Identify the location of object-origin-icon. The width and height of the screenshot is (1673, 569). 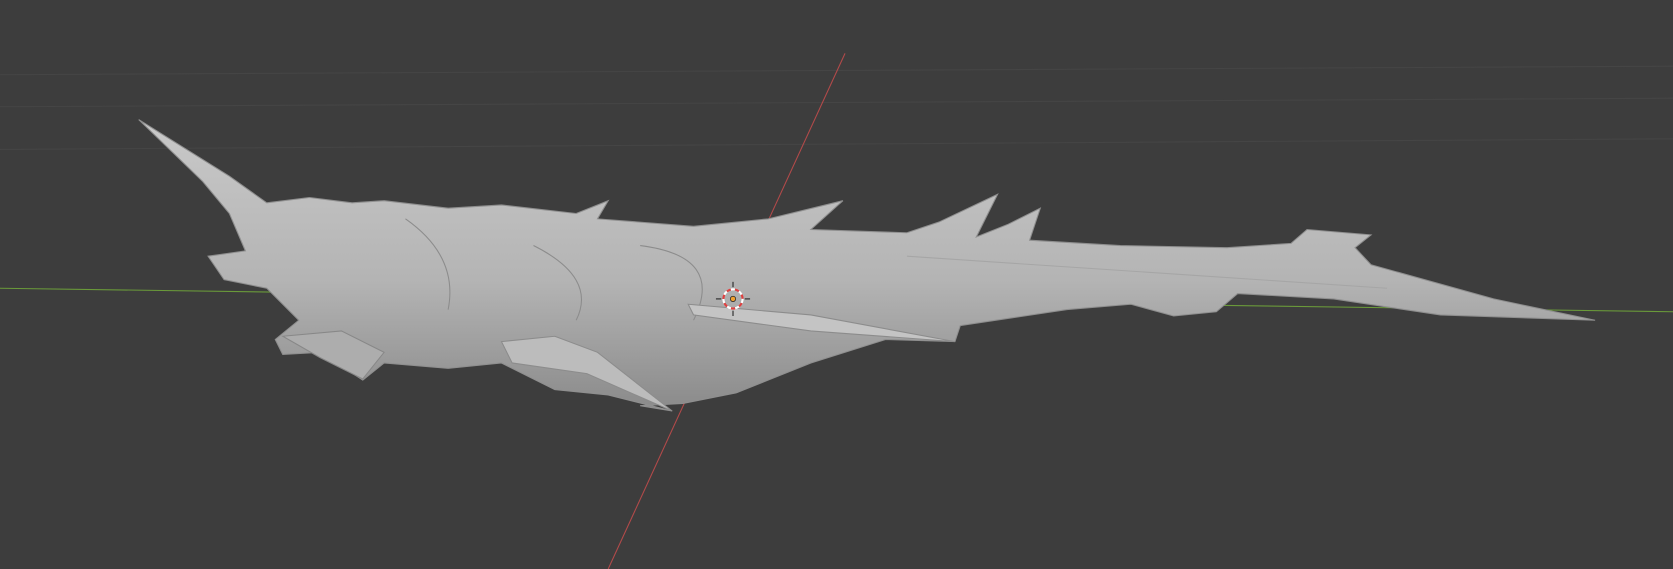
(733, 298).